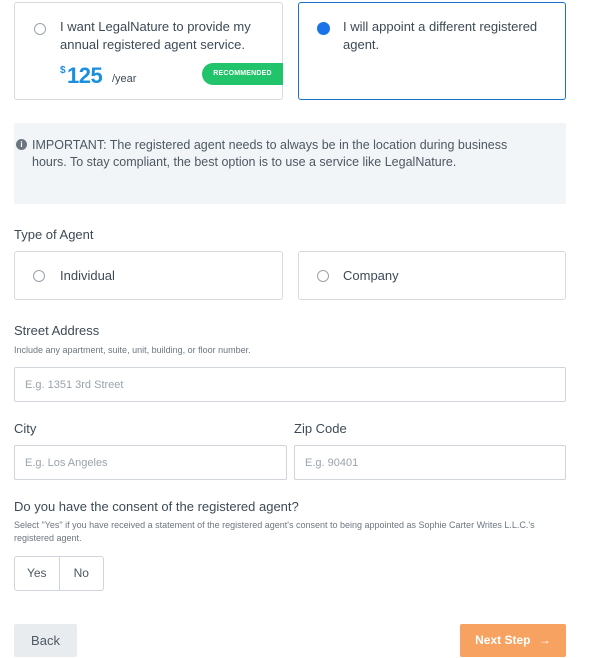 Image resolution: width=595 pixels, height=658 pixels. I want to click on city-input, so click(150, 462).